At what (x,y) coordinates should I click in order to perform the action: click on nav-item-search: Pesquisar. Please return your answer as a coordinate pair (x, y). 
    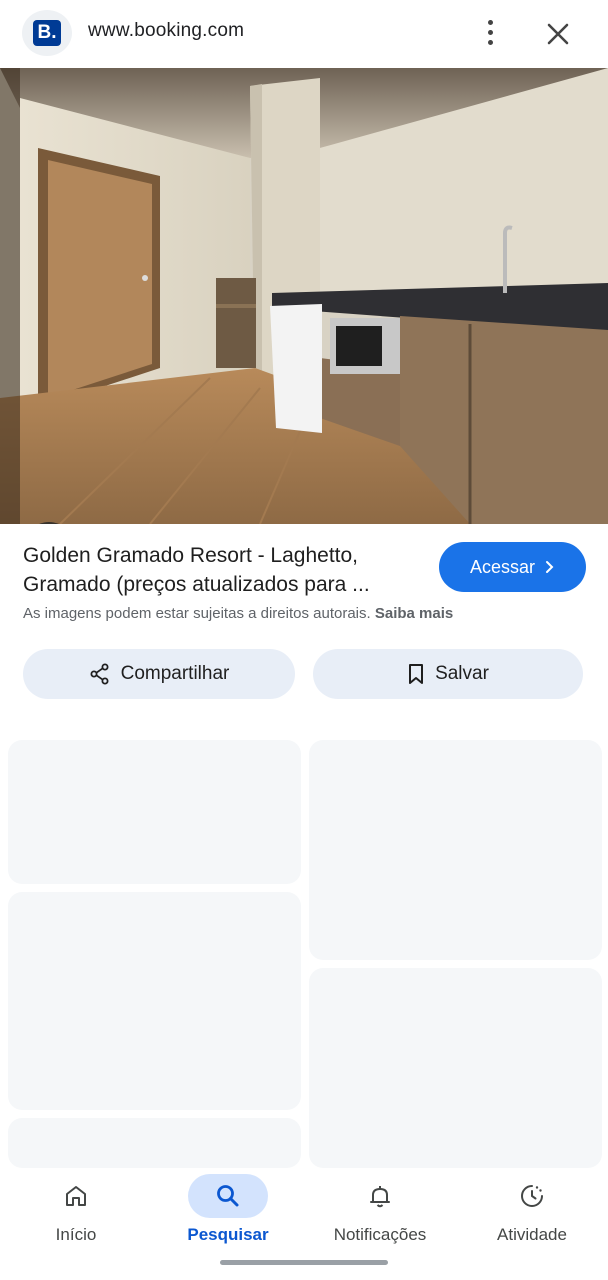
    Looking at the image, I should click on (228, 1216).